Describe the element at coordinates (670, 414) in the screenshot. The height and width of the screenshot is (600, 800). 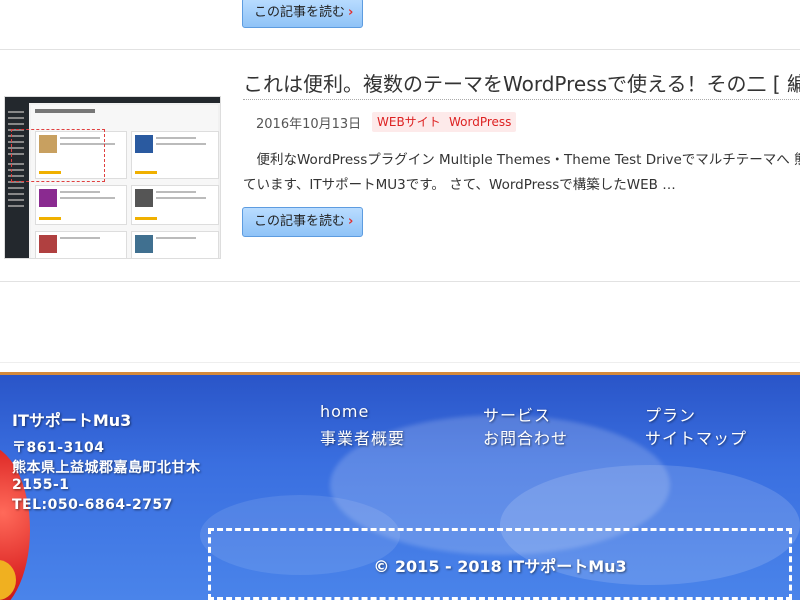
I see `footer-link-plans: プラン` at that location.